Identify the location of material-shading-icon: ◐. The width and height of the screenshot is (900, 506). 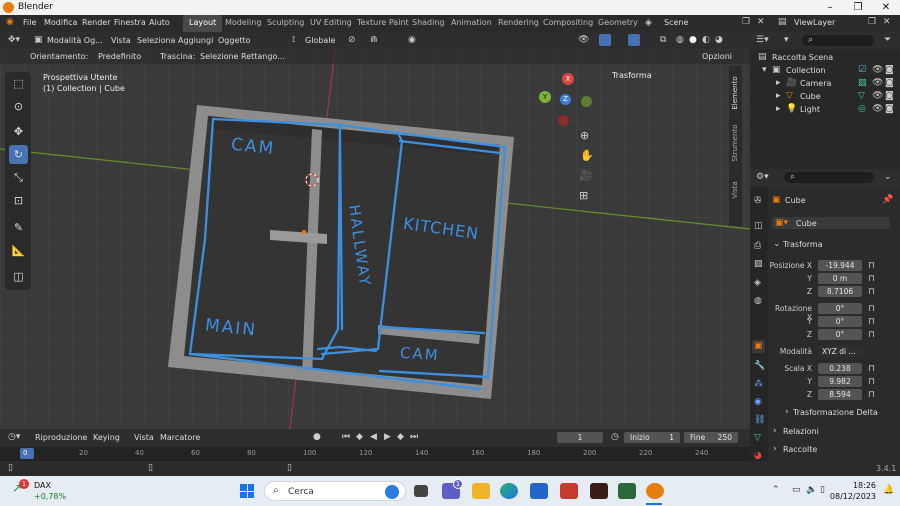
(706, 40).